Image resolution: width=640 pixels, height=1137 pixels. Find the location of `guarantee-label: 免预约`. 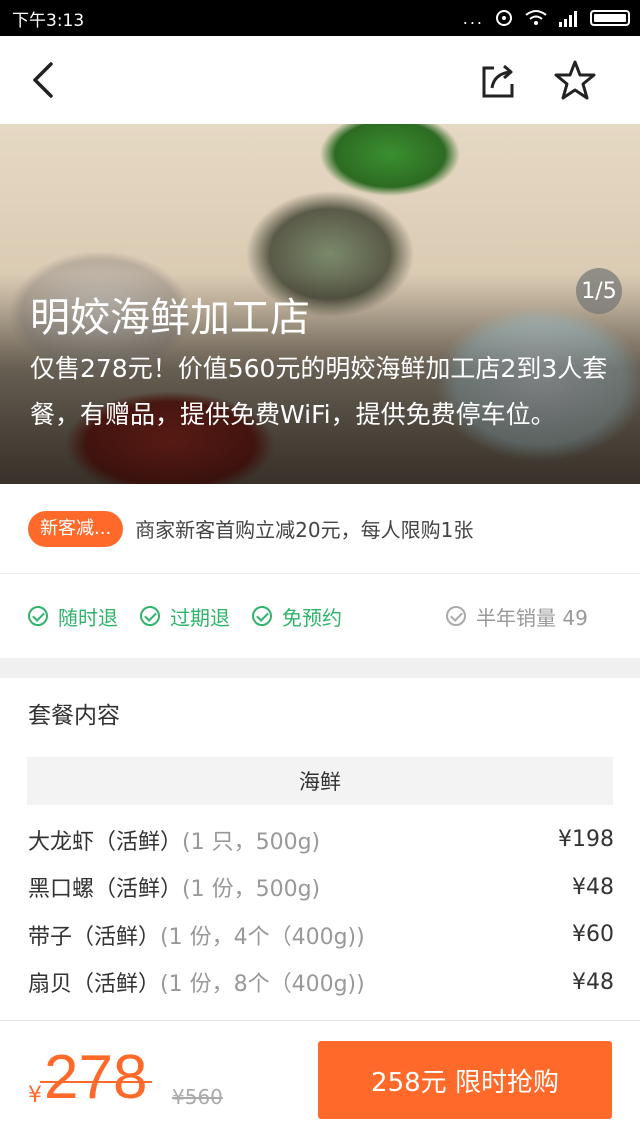

guarantee-label: 免预约 is located at coordinates (312, 617).